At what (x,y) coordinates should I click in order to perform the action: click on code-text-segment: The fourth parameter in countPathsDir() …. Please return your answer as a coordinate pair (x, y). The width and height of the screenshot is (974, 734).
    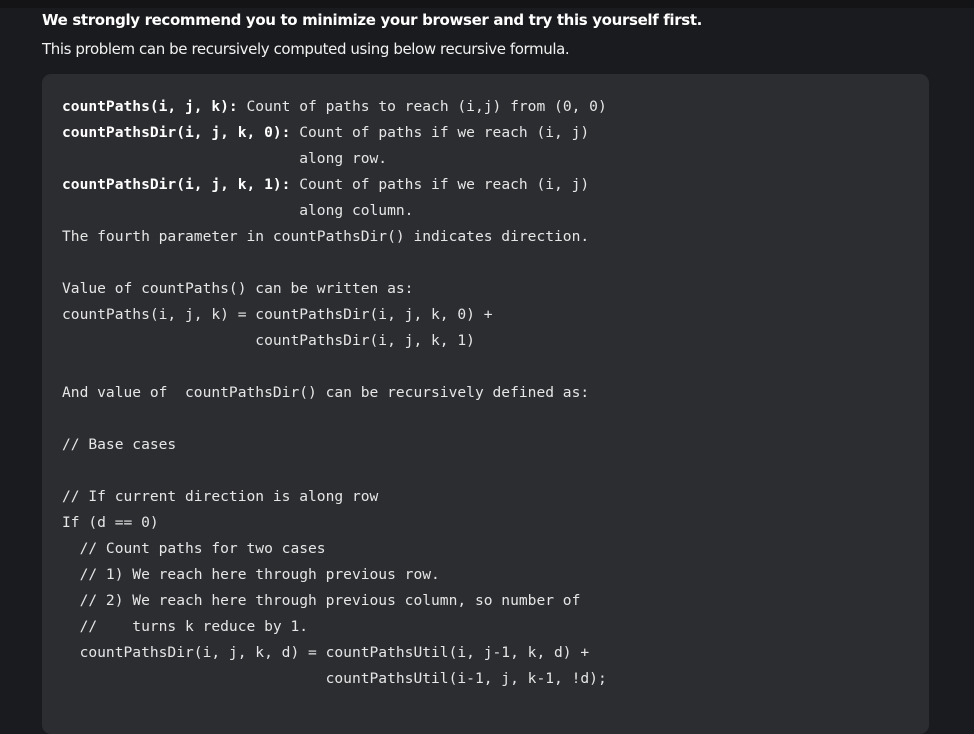
    Looking at the image, I should click on (326, 236).